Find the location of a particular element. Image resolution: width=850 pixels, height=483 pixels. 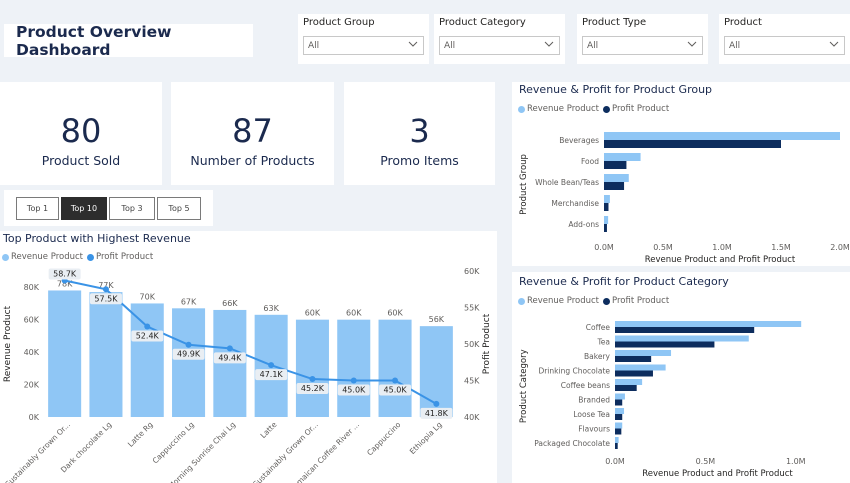

kpi-caption: Product Sold is located at coordinates (81, 160).